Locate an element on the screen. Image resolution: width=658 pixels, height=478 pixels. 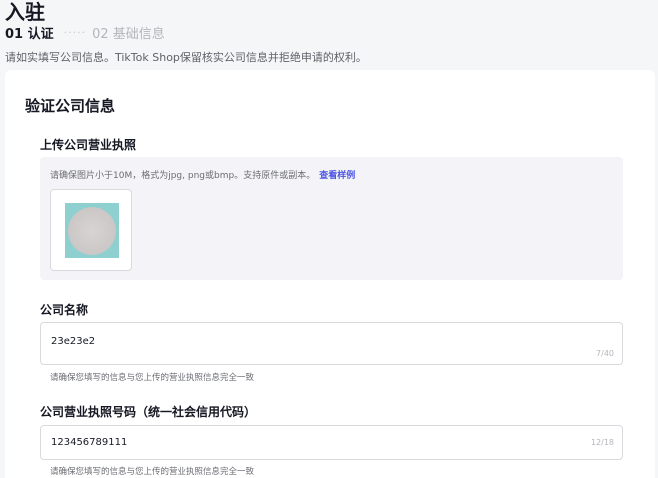
license-number-label: 公司营业执照号码（统一社会信用代码） is located at coordinates (148, 412).